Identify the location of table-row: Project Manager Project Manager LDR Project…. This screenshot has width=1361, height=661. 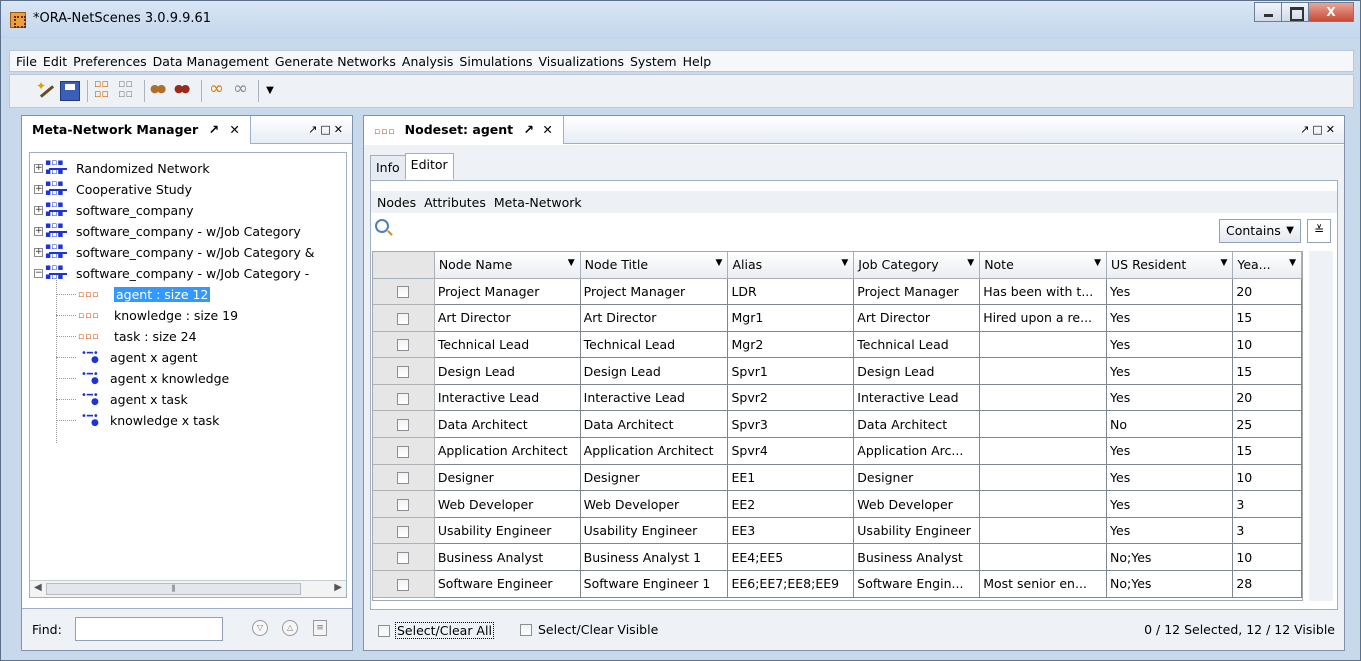
(837, 292).